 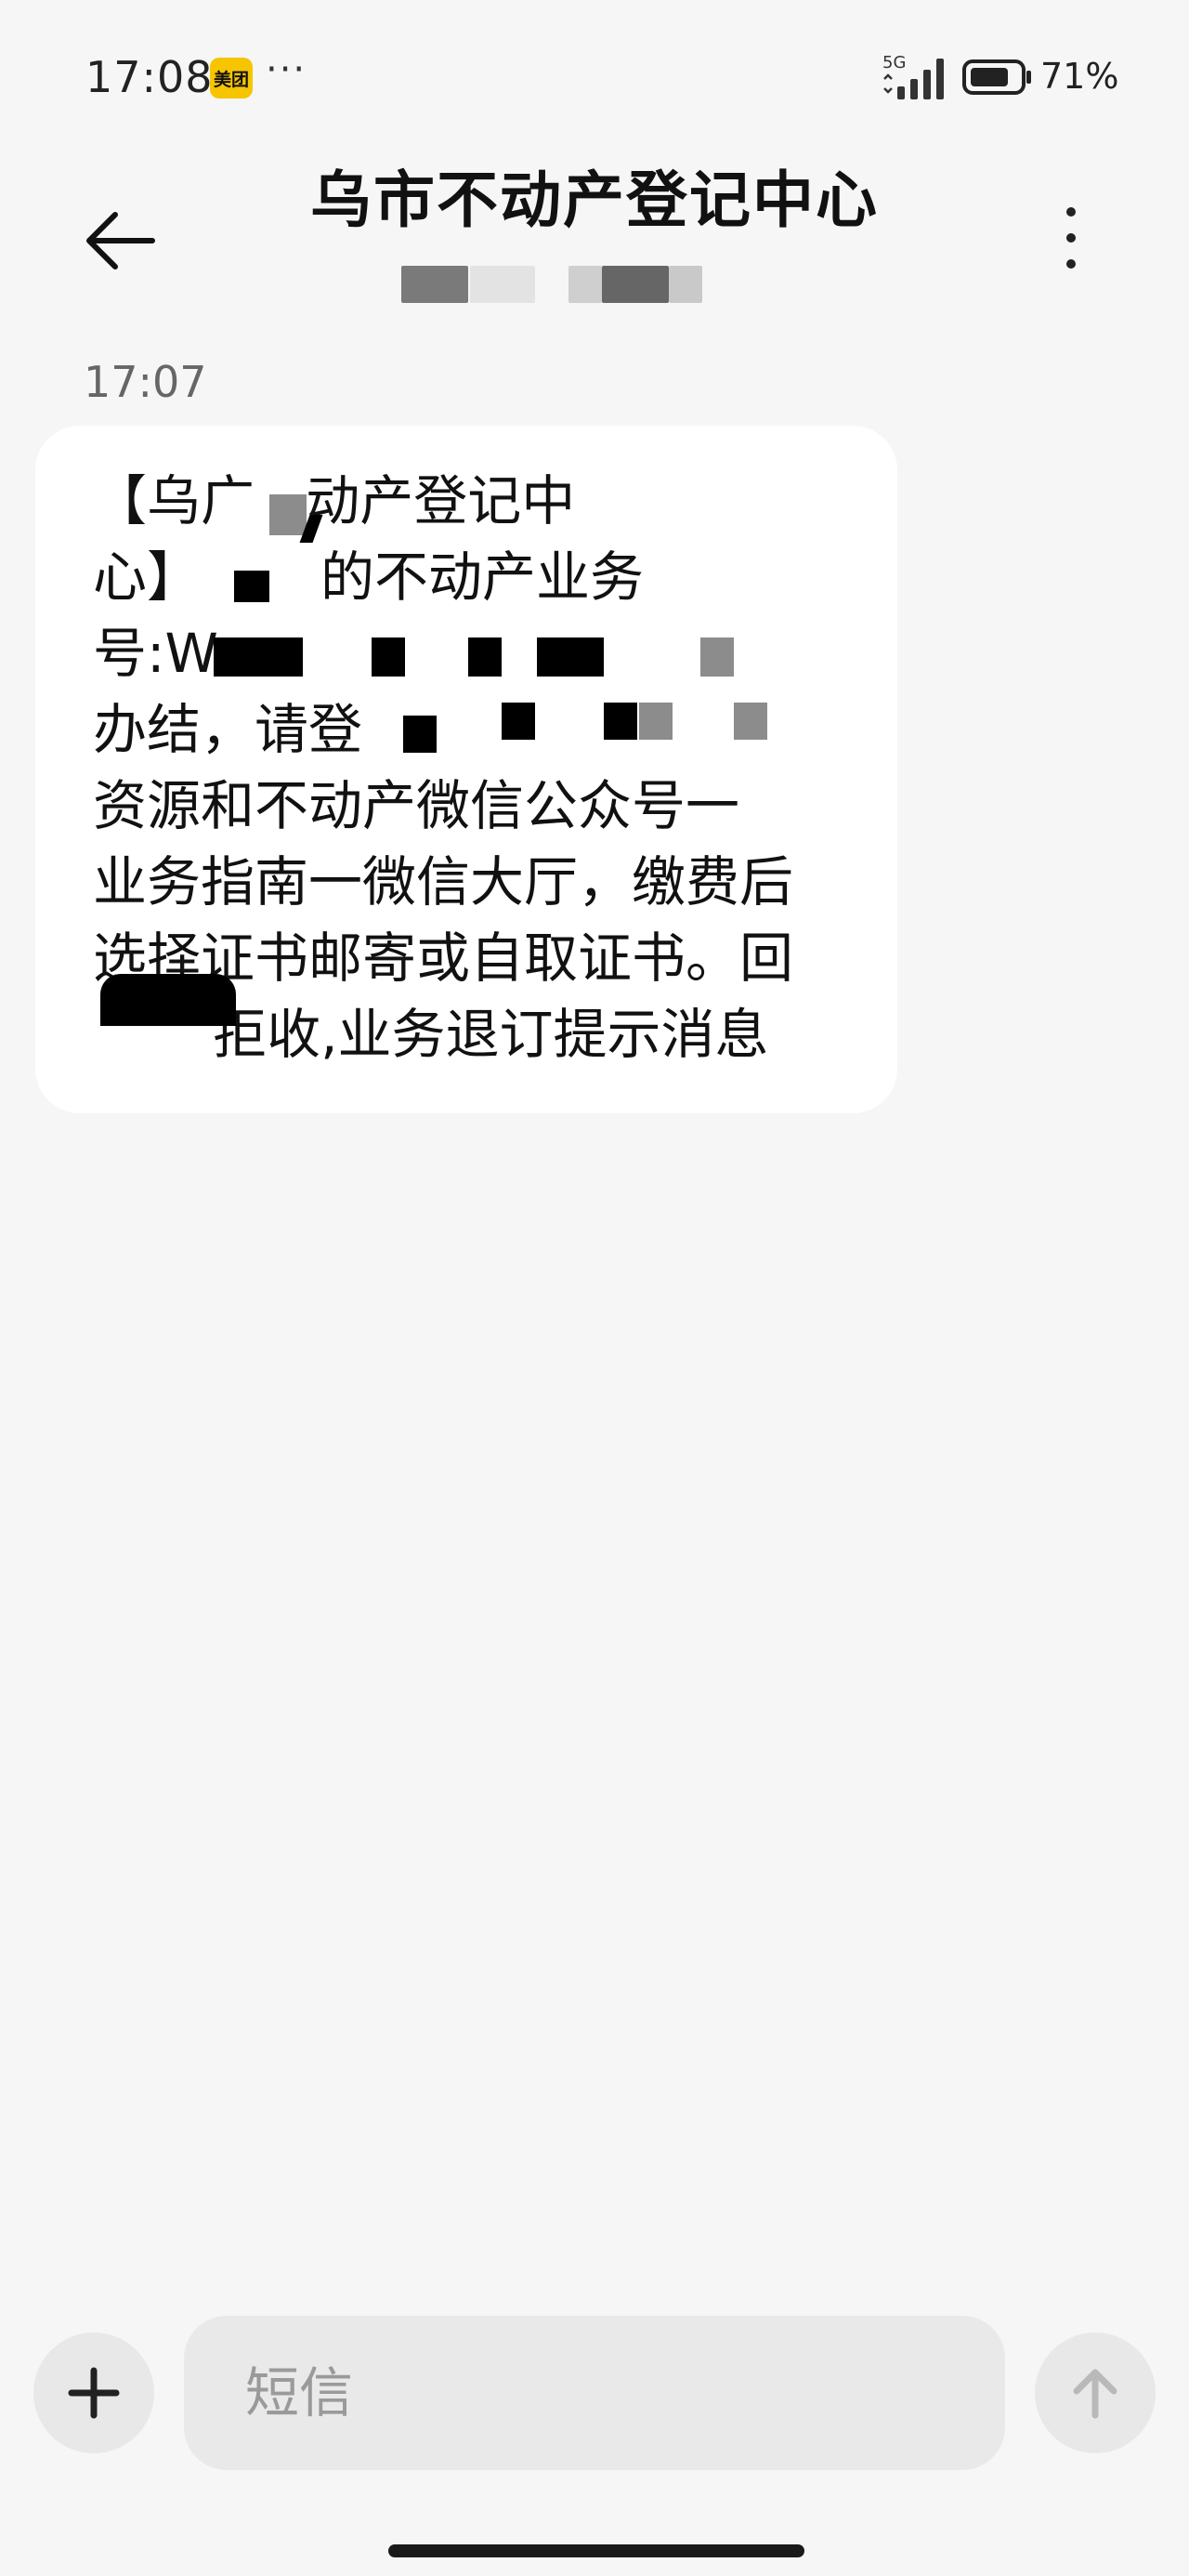 What do you see at coordinates (1079, 76) in the screenshot?
I see `battery-percentage: 71%` at bounding box center [1079, 76].